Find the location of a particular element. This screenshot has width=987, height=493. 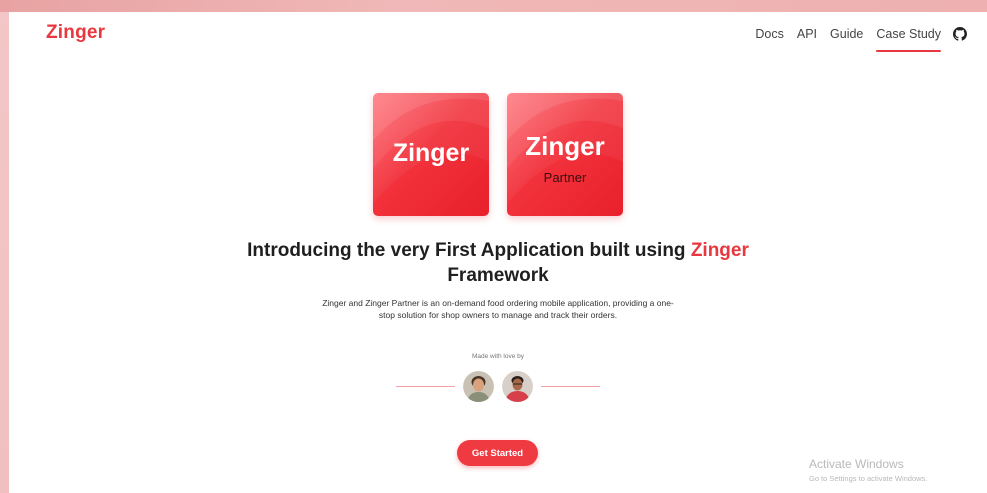

browser-frame-top is located at coordinates (493, 6).